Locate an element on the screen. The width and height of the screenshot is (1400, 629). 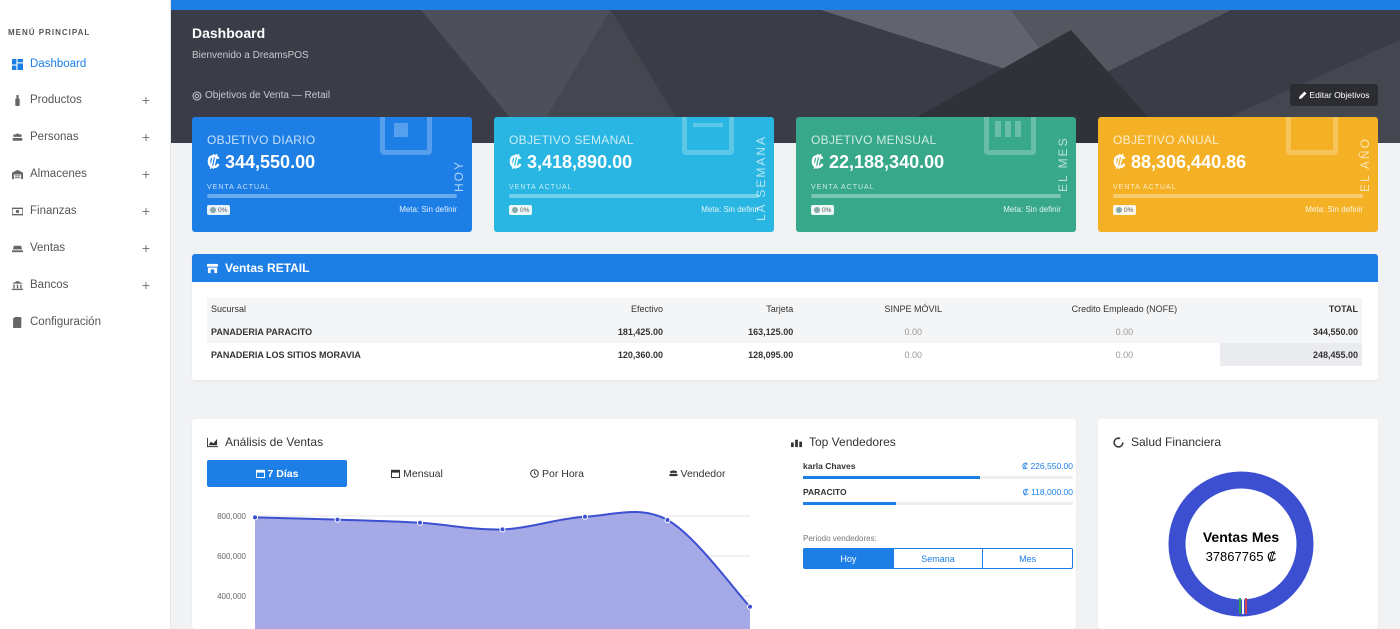
column-header: SINPE MÓVIL is located at coordinates (913, 309).